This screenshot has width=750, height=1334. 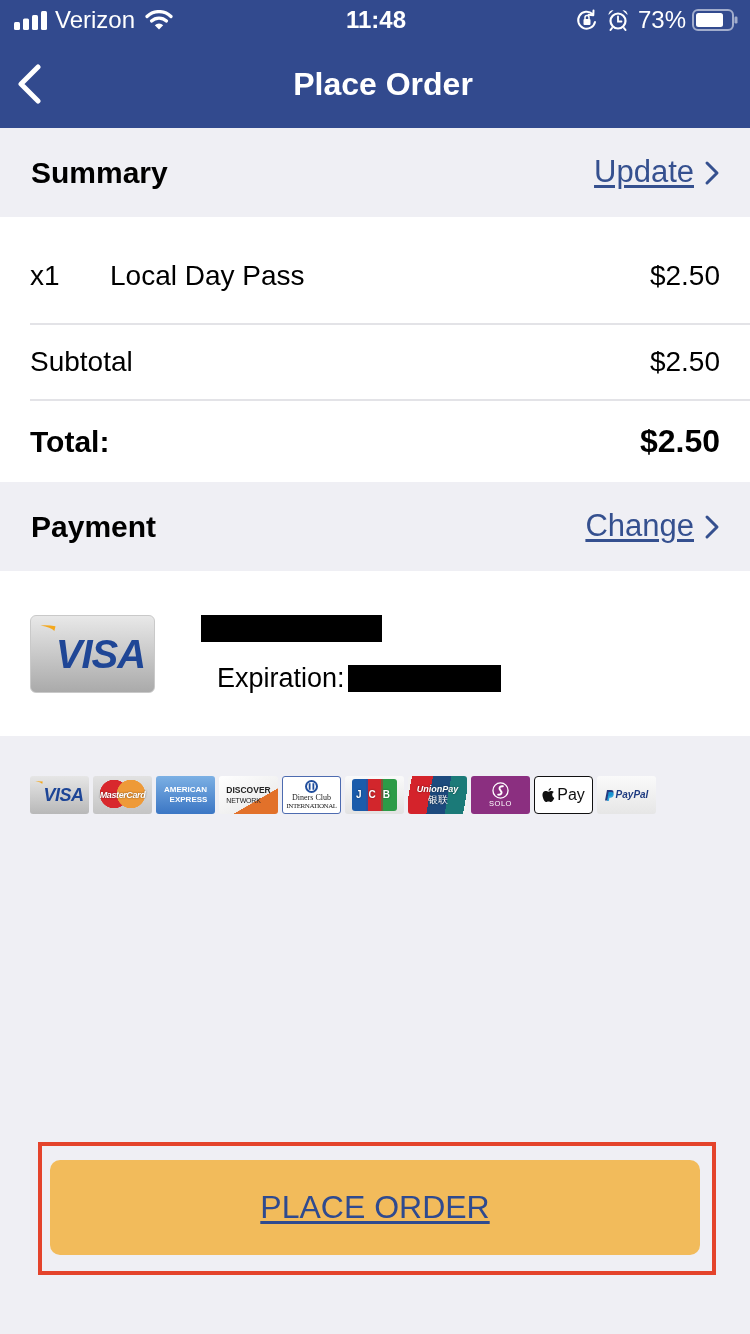 I want to click on brand-name: PayPal, so click(x=632, y=795).